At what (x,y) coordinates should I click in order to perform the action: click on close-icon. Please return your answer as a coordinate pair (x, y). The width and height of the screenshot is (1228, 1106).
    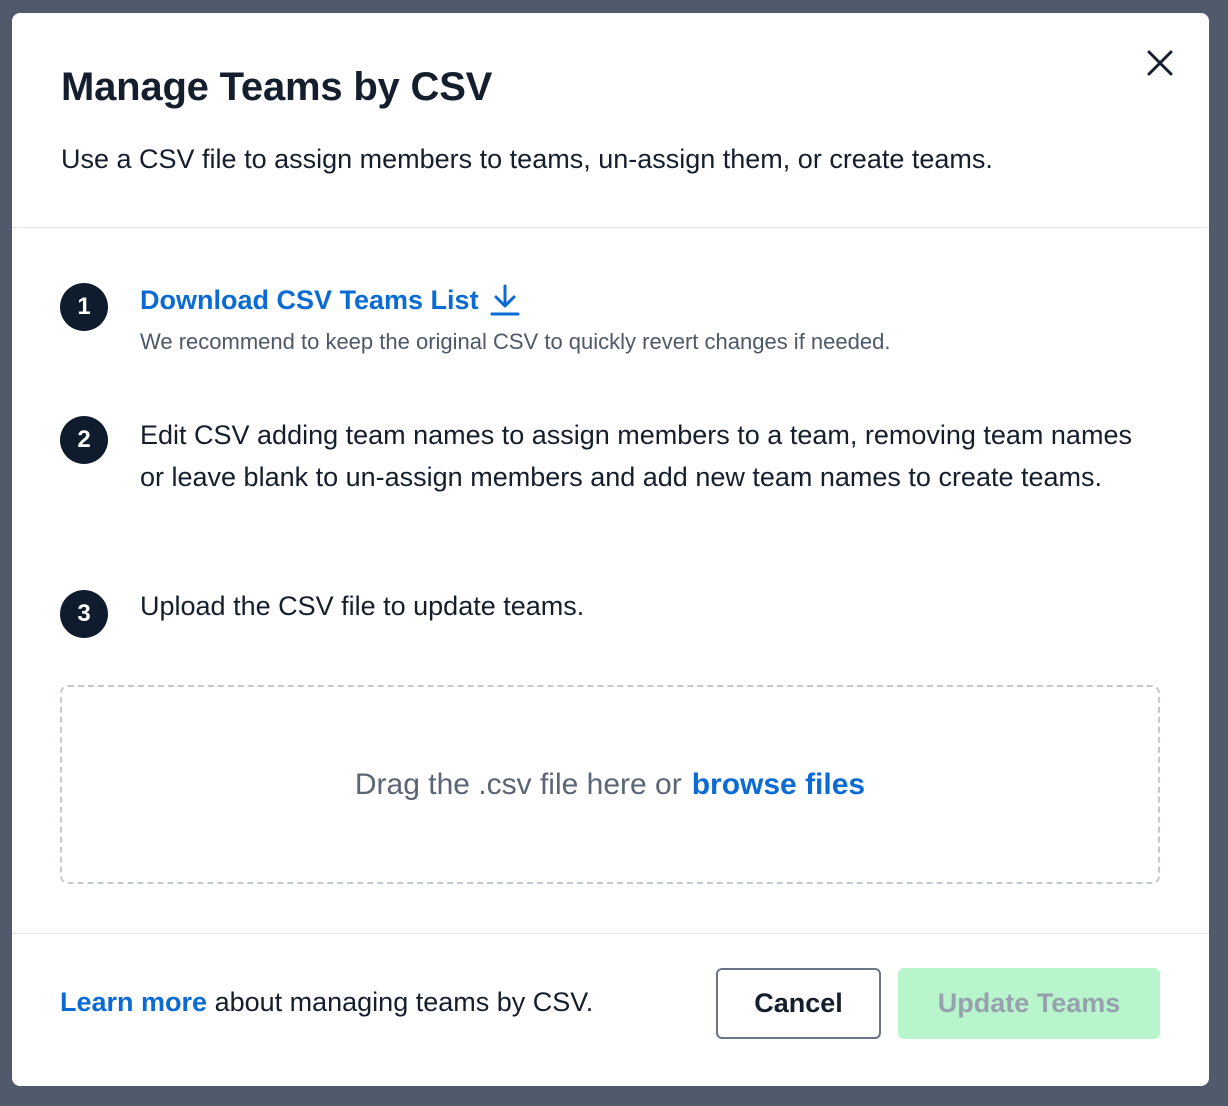
    Looking at the image, I should click on (1160, 63).